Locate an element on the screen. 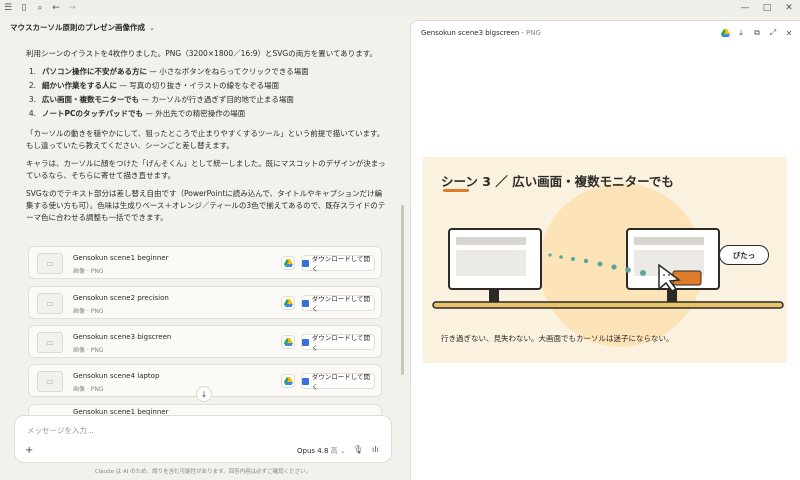 The height and width of the screenshot is (480, 800). preview-actions: ⤓ ⧉ ⤢ ✕ is located at coordinates (757, 33).